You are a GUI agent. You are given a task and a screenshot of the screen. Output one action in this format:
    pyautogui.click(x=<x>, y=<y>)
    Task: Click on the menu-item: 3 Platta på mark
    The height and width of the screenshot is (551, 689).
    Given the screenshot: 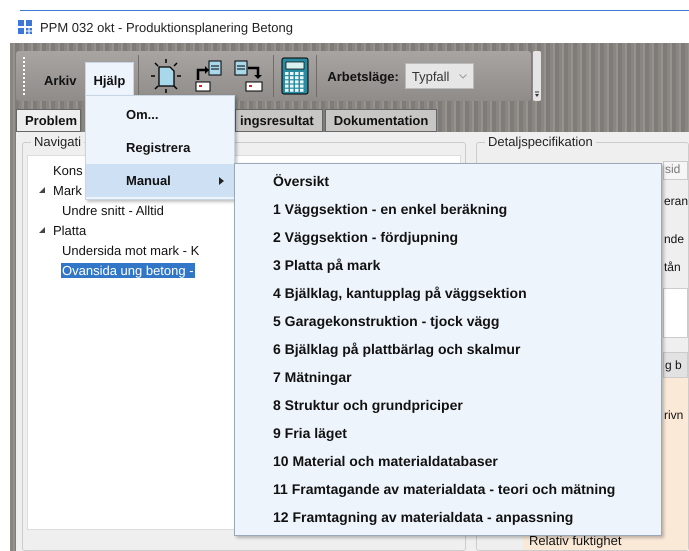 What is the action you would take?
    pyautogui.click(x=448, y=265)
    